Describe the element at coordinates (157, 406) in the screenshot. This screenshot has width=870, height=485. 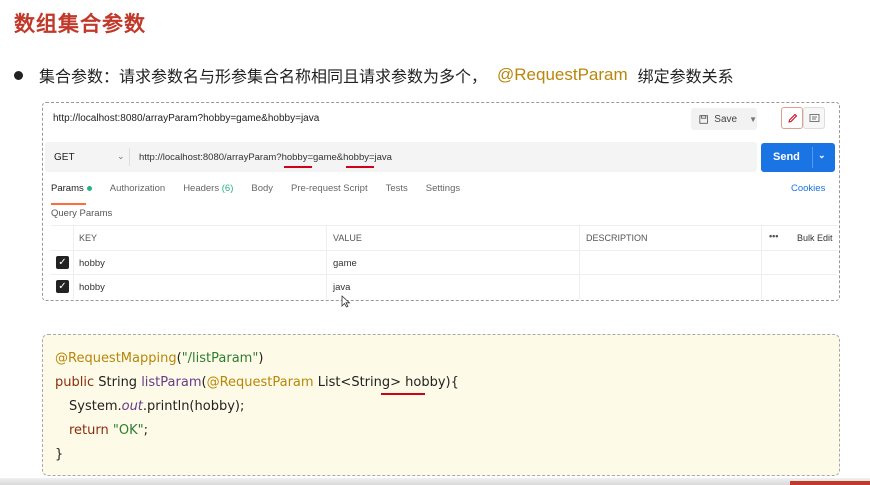
I see `code-line-3: System.out.println(hobby);` at that location.